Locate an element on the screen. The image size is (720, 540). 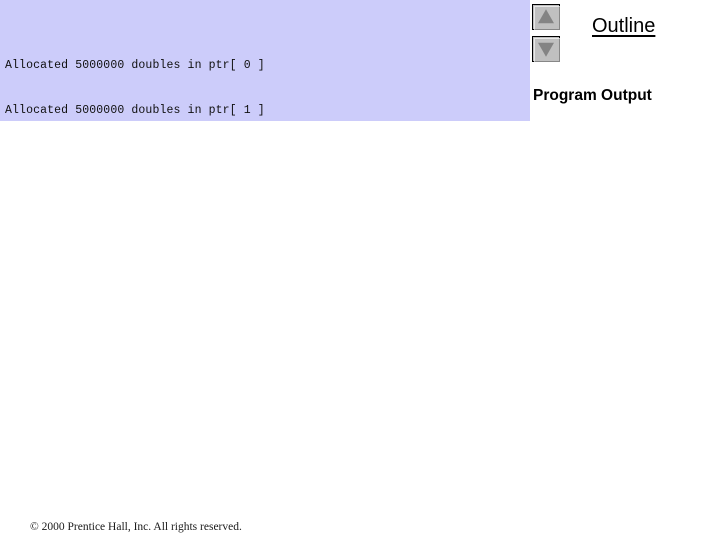
console-line: Allocated 5000000 doubles in ptr[ 0 ] is located at coordinates (135, 66).